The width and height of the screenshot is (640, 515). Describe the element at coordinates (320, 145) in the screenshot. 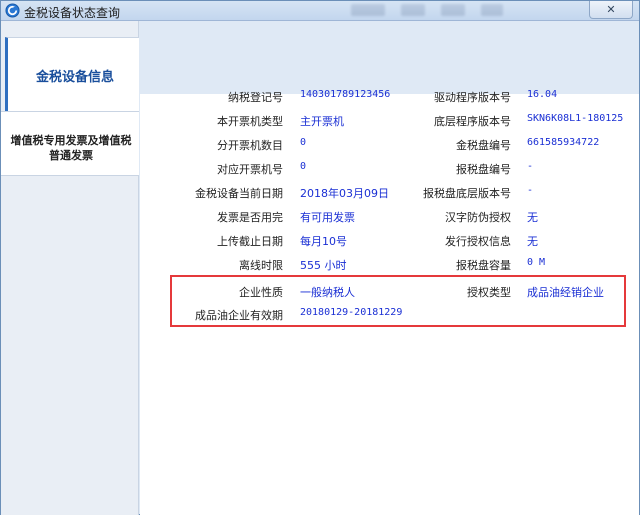

I see `info-row: 金税盘编号 661585934722` at that location.